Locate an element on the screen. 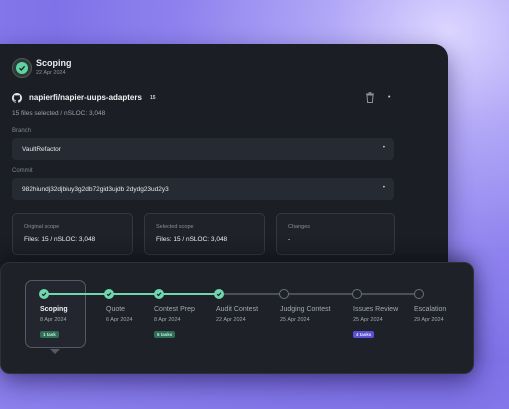 This screenshot has width=509, height=409. selected-step-pointer is located at coordinates (55, 351).